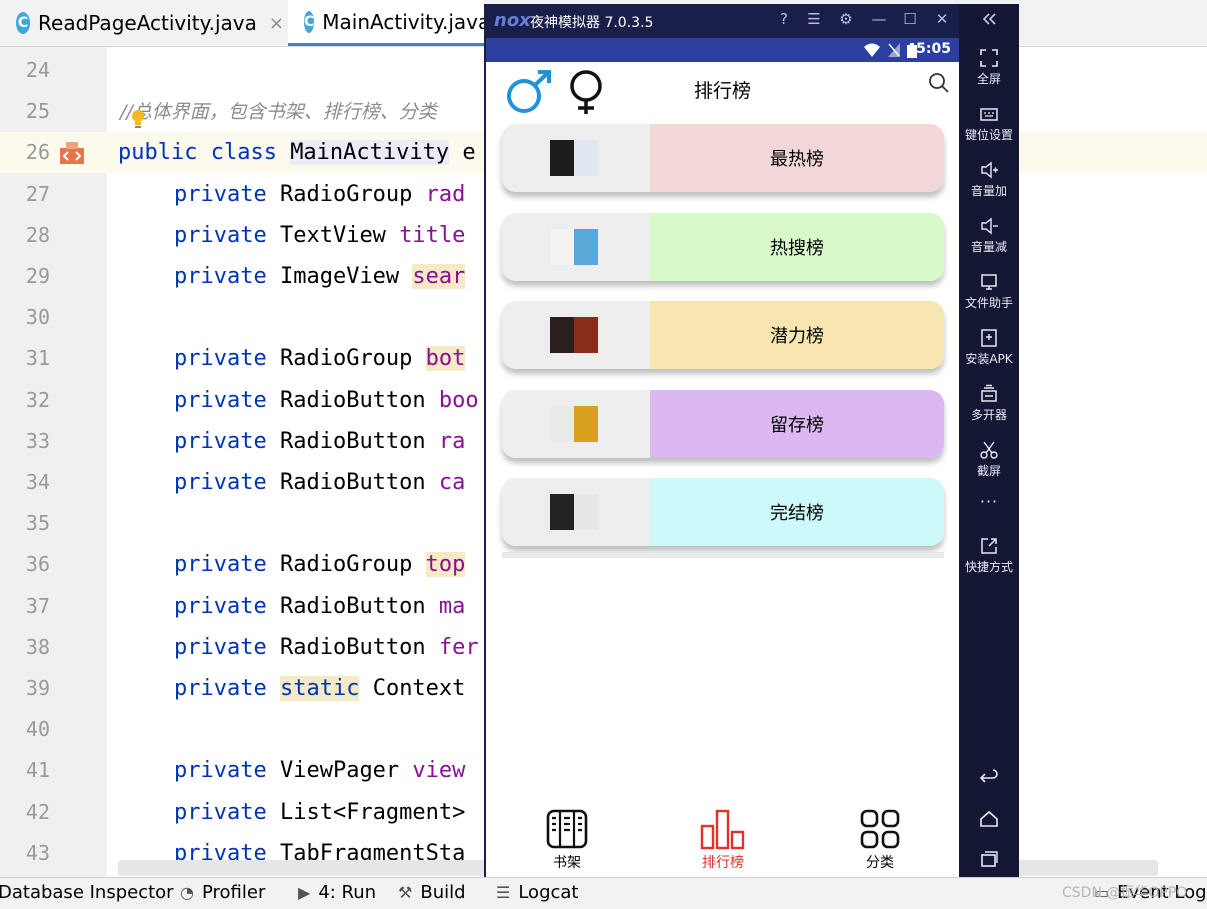  Describe the element at coordinates (405, 892) in the screenshot. I see `hammer-icon: ⚒` at that location.